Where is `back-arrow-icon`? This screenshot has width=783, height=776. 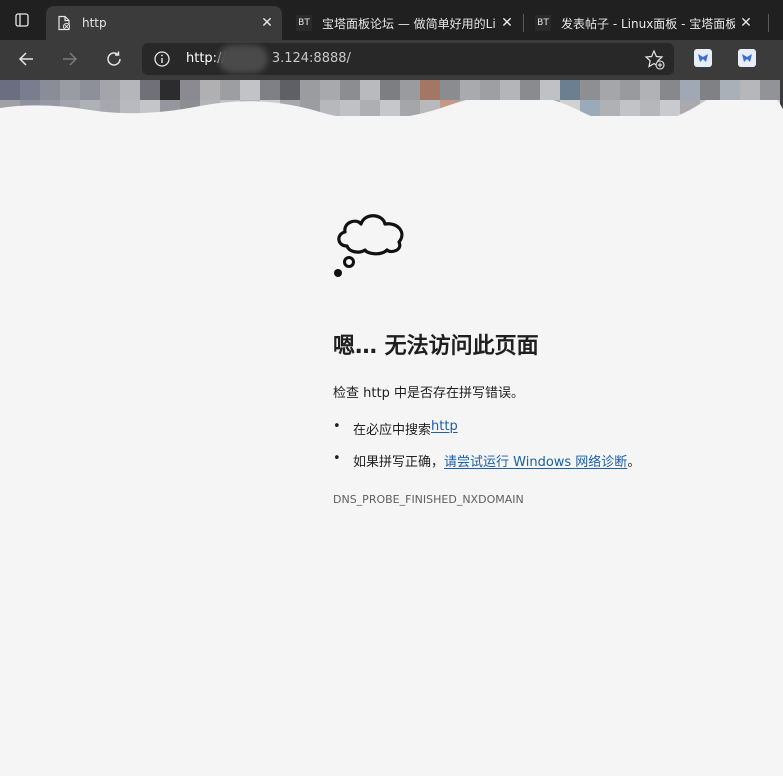 back-arrow-icon is located at coordinates (25, 59).